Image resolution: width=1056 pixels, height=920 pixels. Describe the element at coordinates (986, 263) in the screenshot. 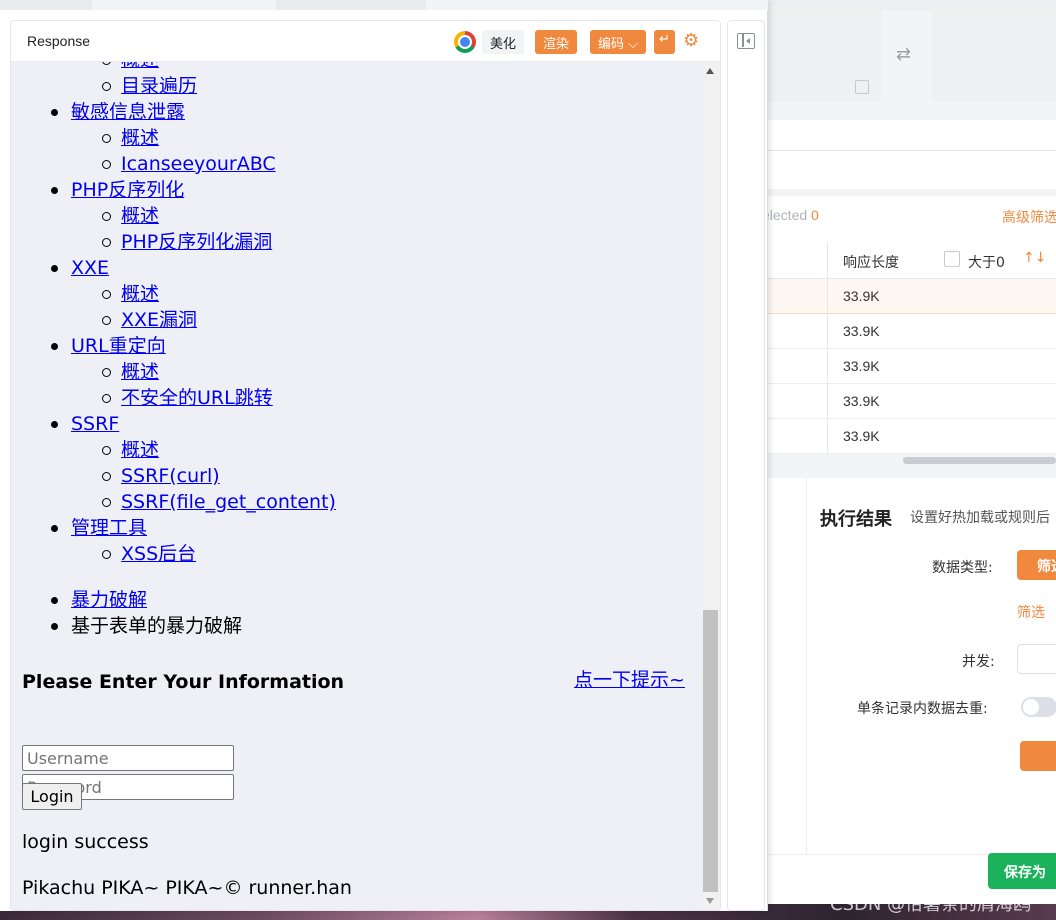

I see `greater-than-zero-label: 大于0` at that location.